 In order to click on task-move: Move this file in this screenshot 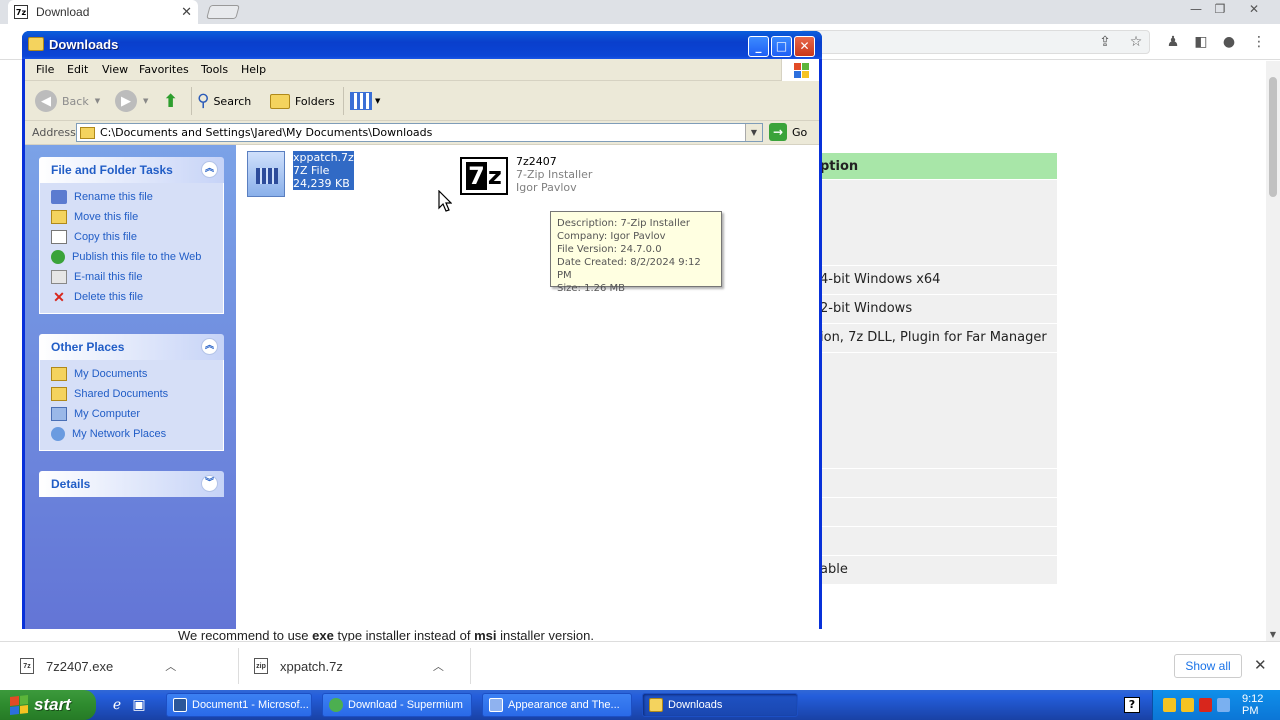, I will do `click(131, 217)`.